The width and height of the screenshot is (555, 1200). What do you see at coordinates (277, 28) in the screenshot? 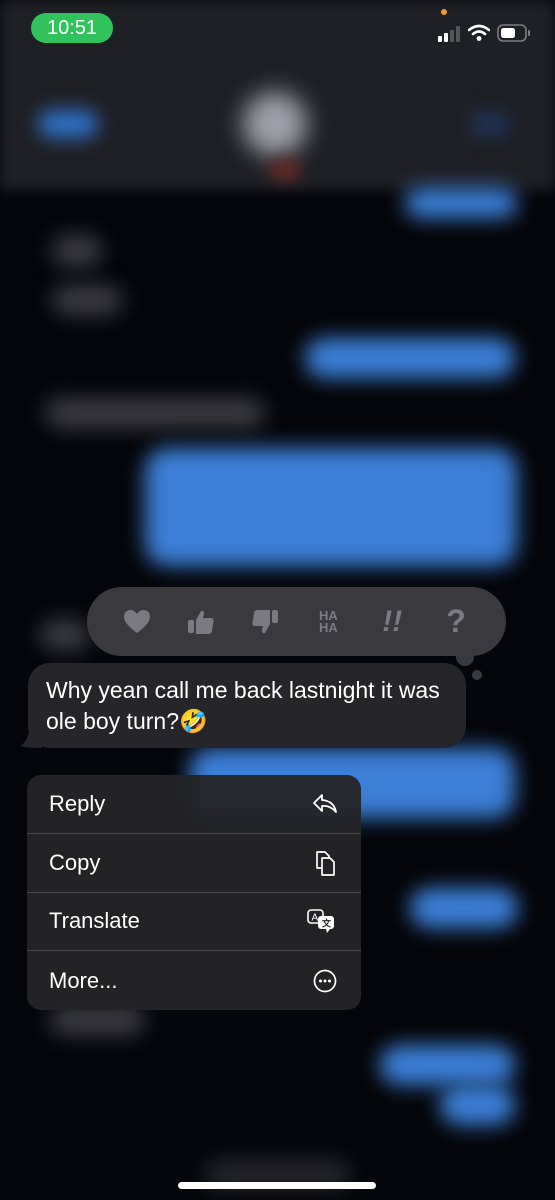
I see `status-bar: 10:51` at bounding box center [277, 28].